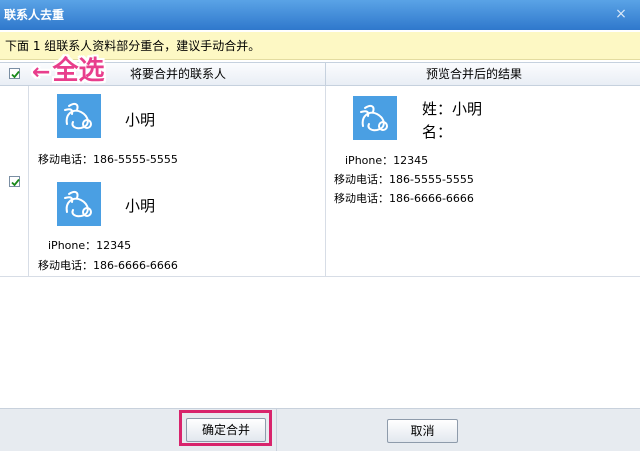  Describe the element at coordinates (108, 159) in the screenshot. I see `contact-field: 移动电话：186-5555-5555` at that location.